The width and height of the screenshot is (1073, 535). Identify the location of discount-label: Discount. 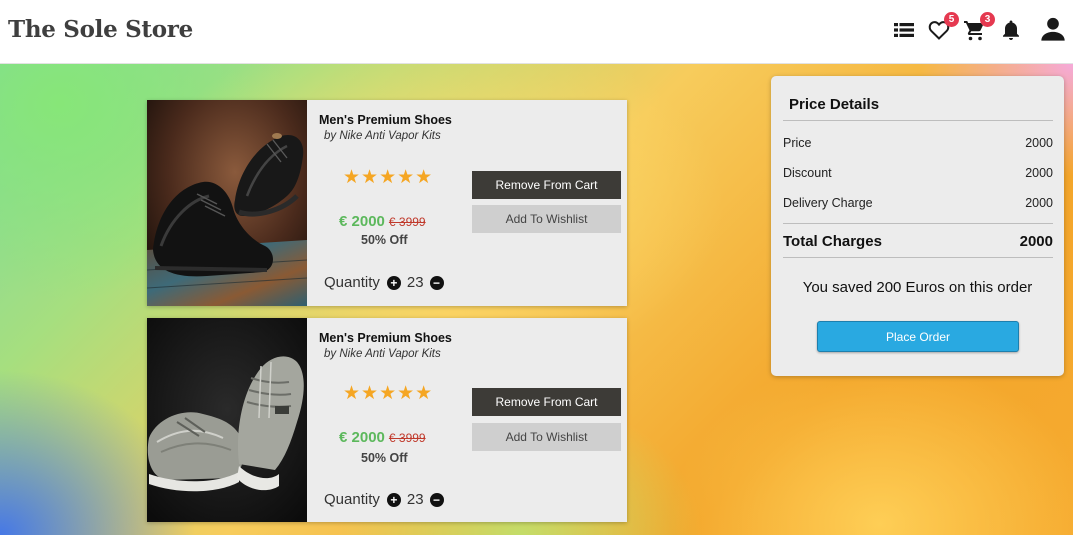
(807, 173).